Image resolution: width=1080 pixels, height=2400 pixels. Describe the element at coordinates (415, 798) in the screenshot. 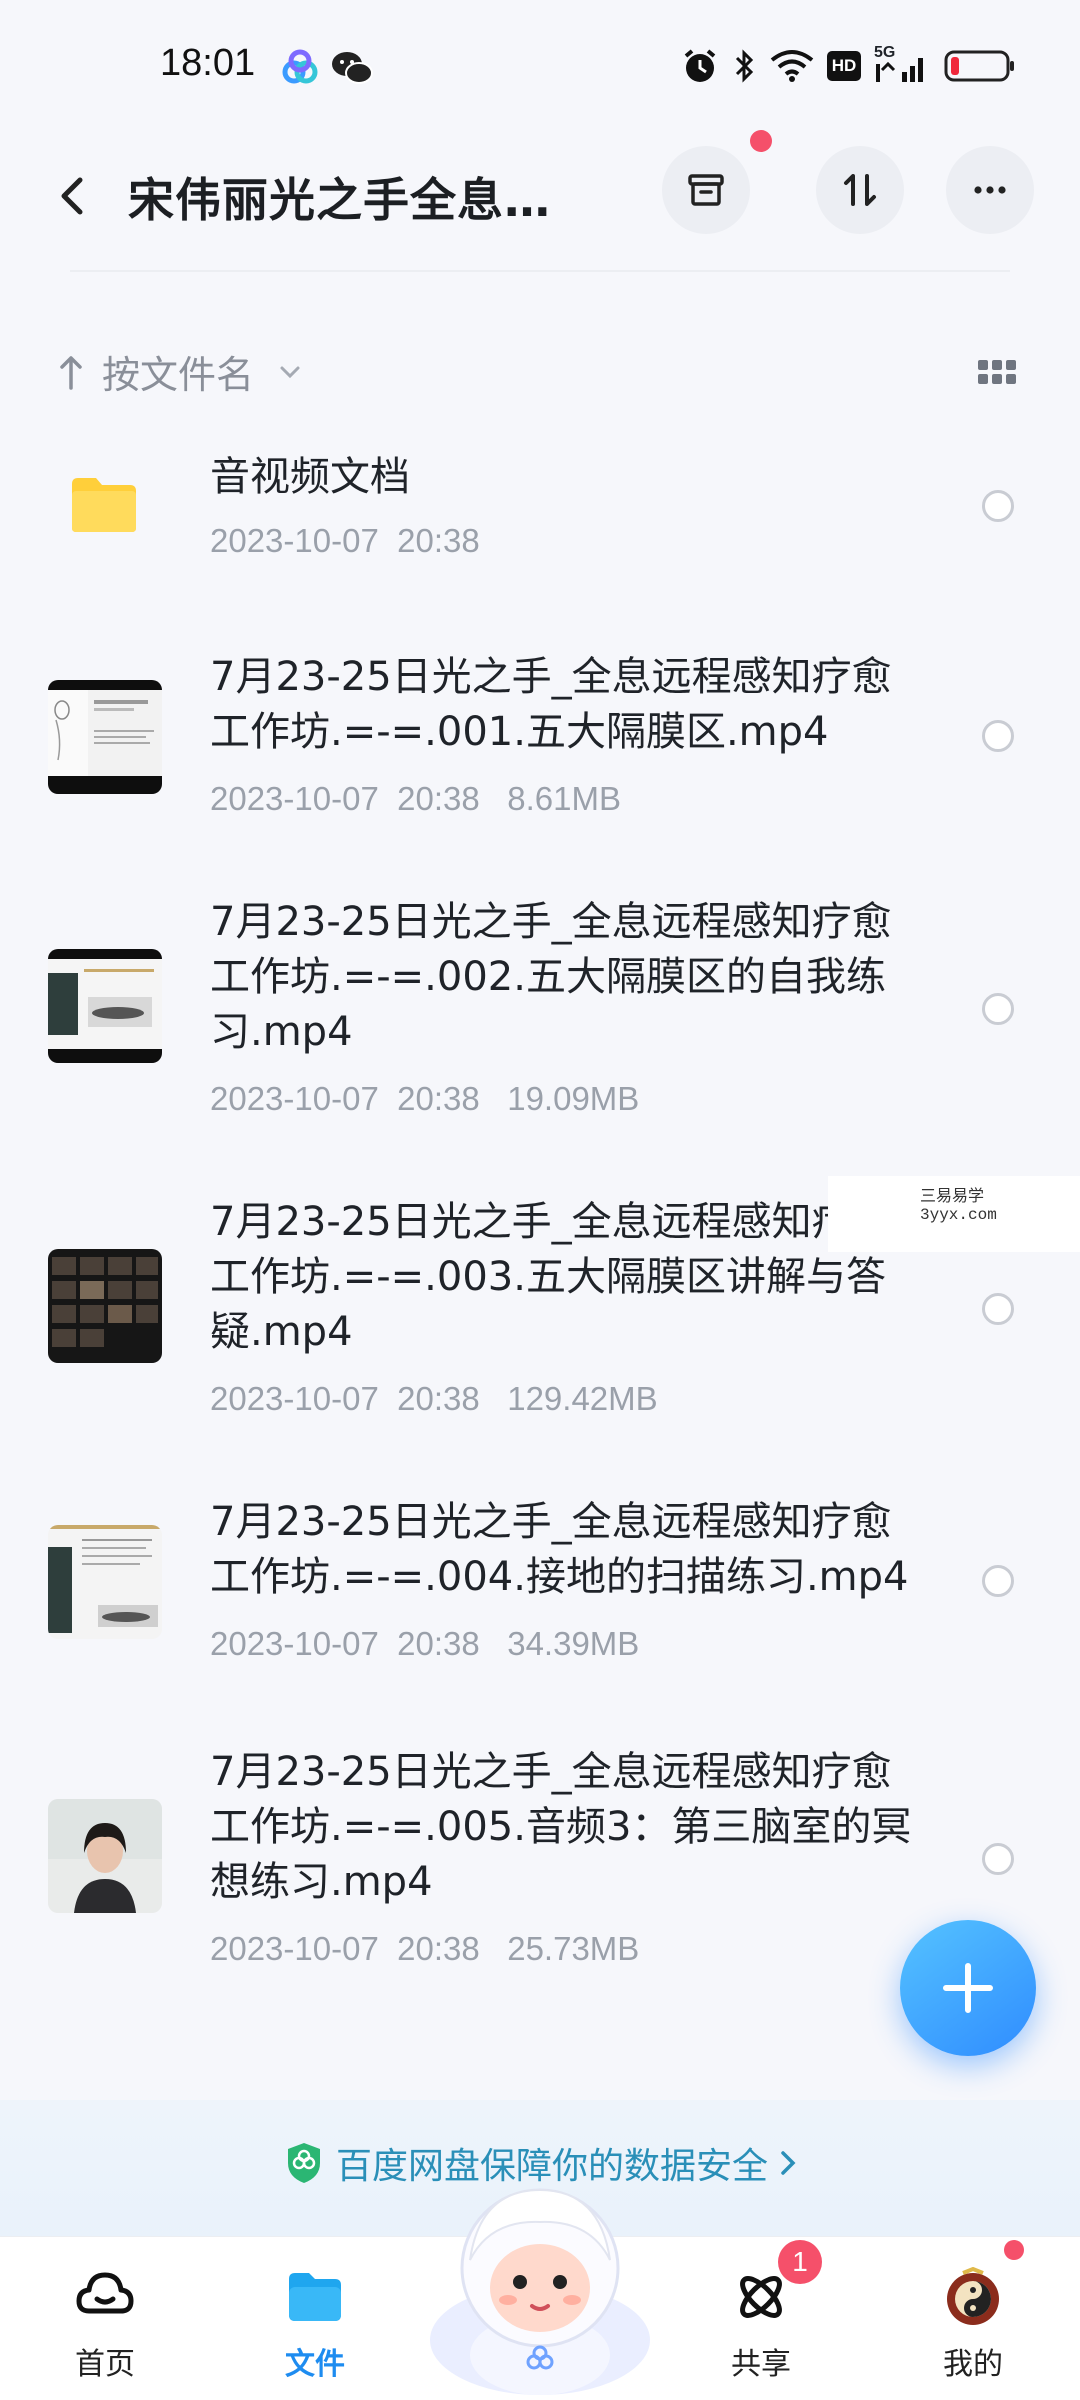

I see `file-meta: 2023-10-07 20:38 8.61MB` at that location.